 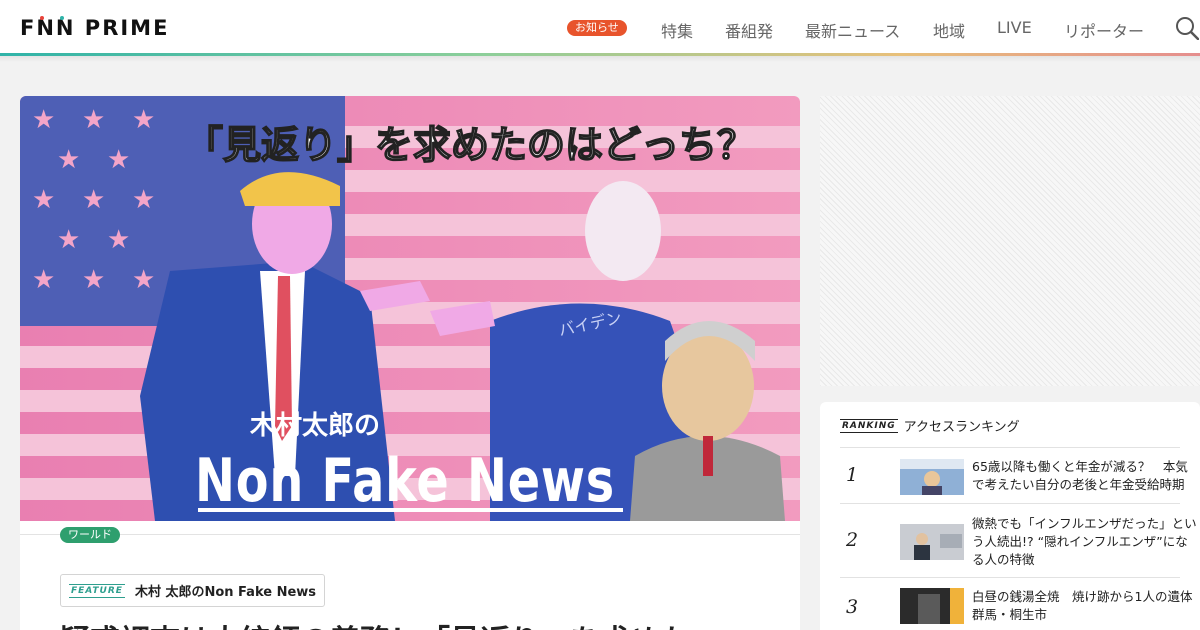 I want to click on article-title: 疑惑調査は大統領の義務！「見返り」を求めた, so click(x=375, y=623).